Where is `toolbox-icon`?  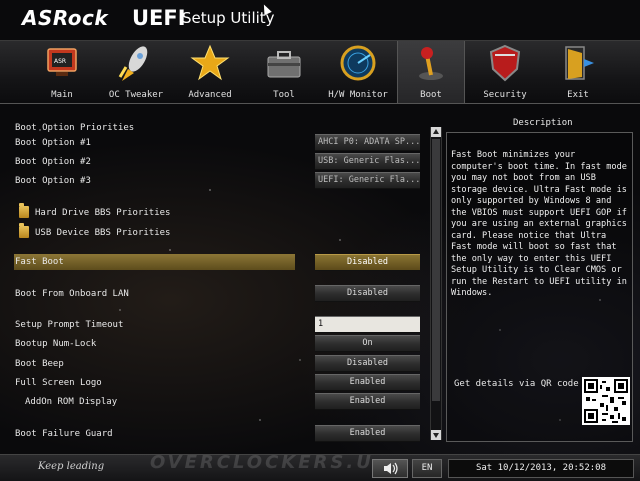 toolbox-icon is located at coordinates (284, 64).